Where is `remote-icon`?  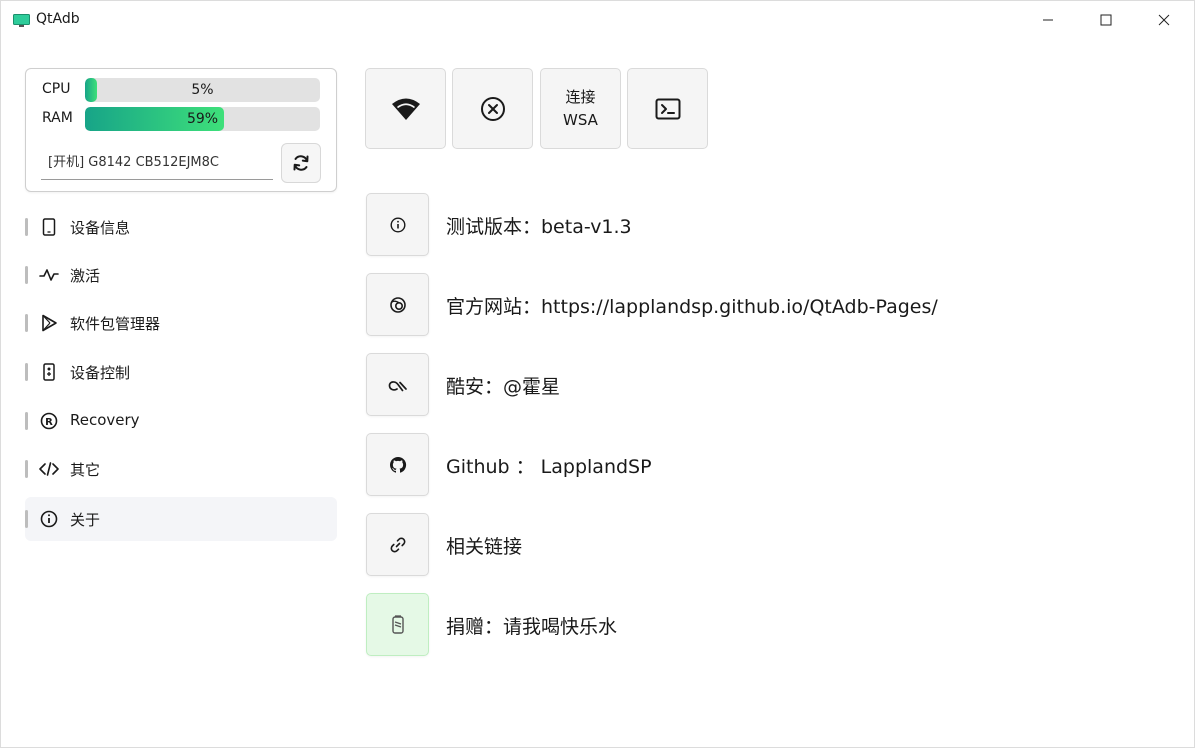
remote-icon is located at coordinates (49, 372).